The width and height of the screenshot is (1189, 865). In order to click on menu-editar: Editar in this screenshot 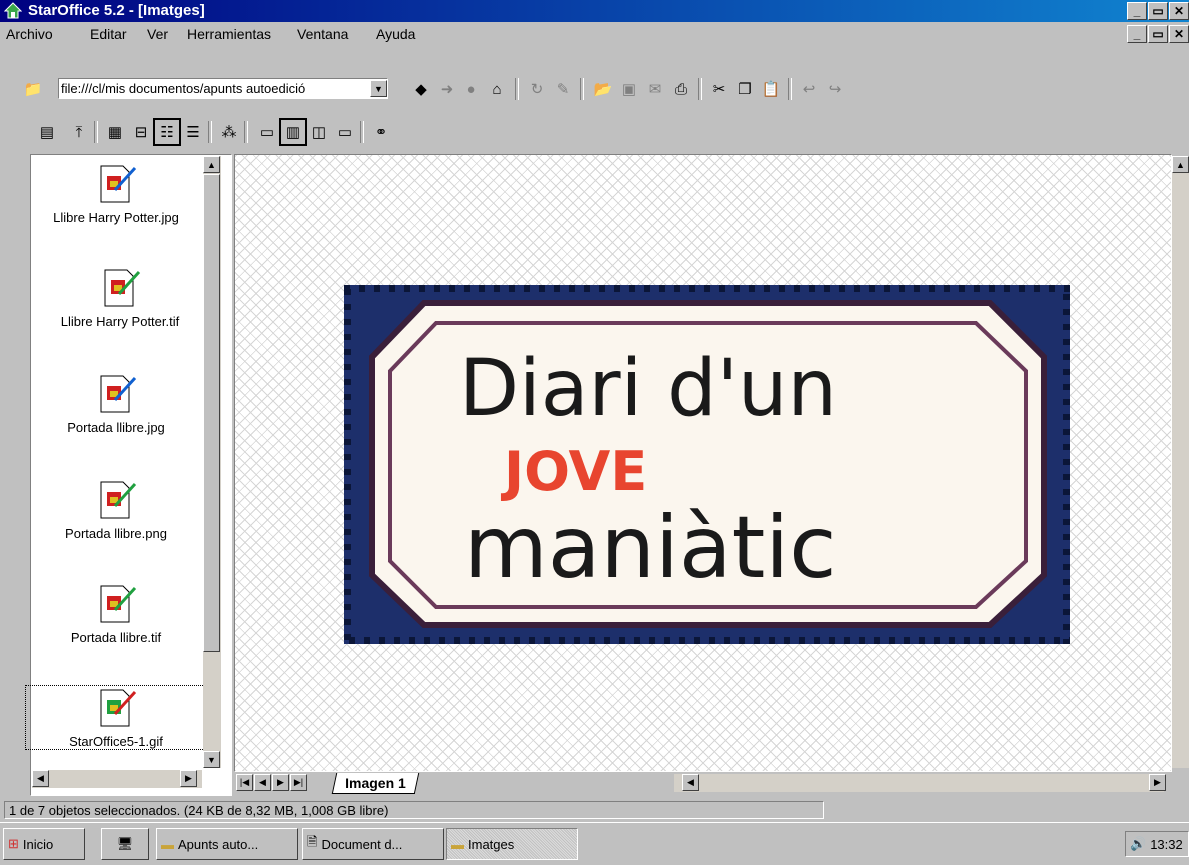, I will do `click(108, 34)`.